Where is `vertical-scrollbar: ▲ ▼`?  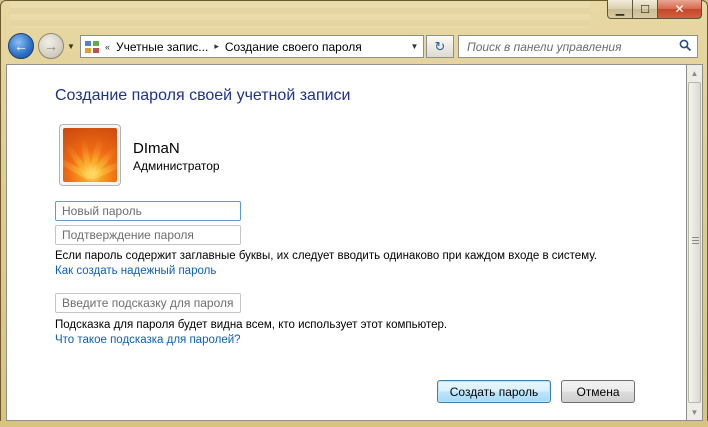 vertical-scrollbar: ▲ ▼ is located at coordinates (694, 242).